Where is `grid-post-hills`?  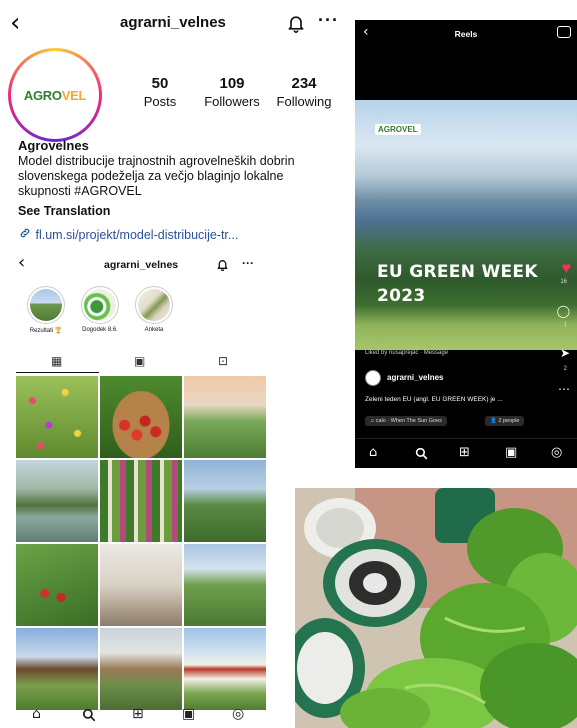
grid-post-hills is located at coordinates (225, 501).